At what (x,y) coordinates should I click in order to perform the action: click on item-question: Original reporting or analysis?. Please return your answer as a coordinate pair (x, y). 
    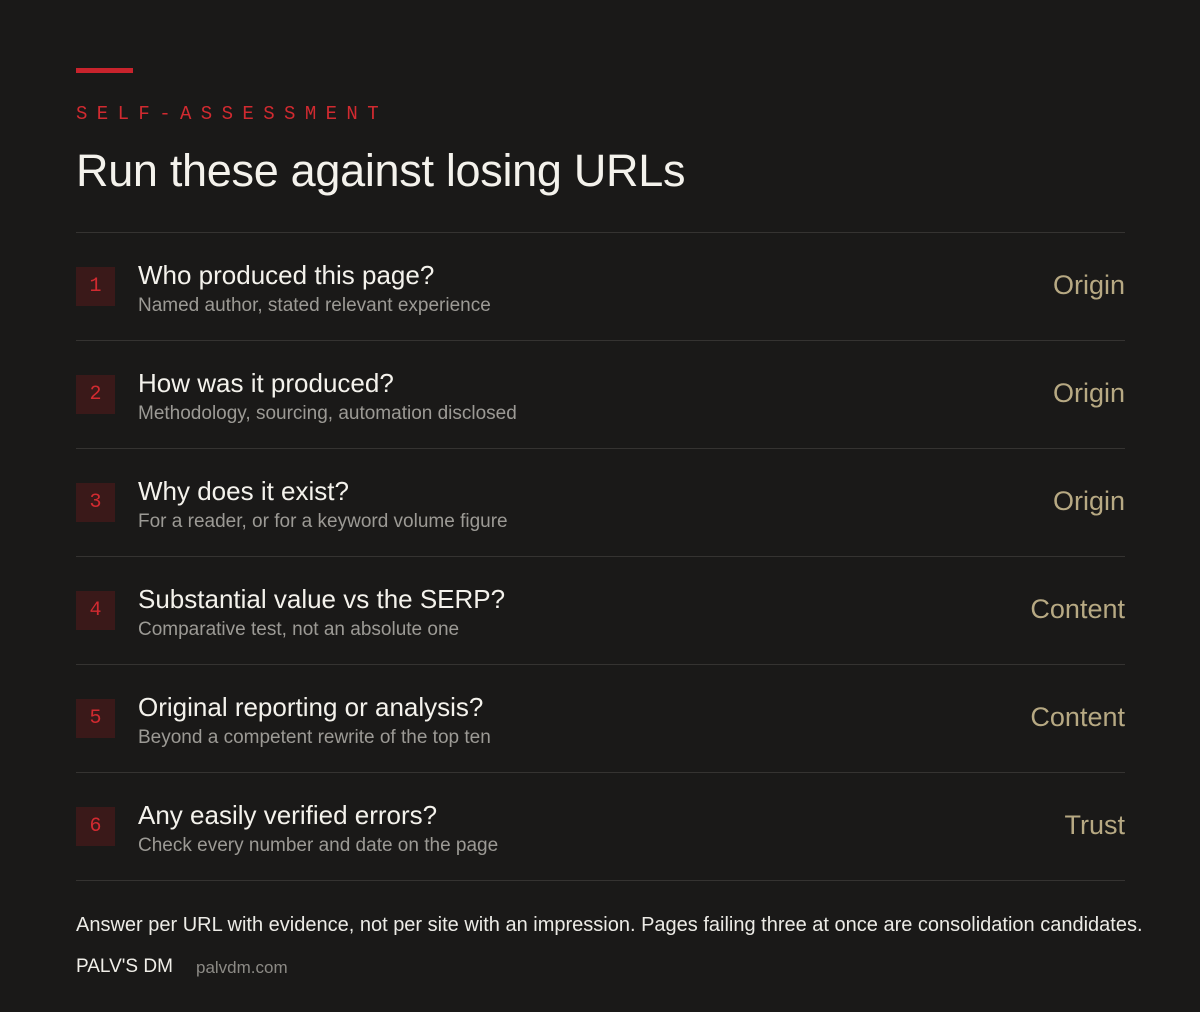
    Looking at the image, I should click on (311, 707).